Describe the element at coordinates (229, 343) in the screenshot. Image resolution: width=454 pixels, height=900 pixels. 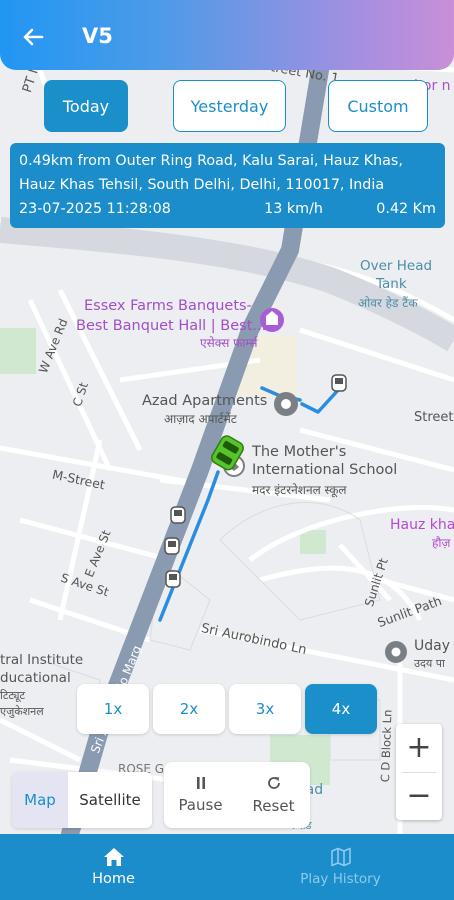
I see `map-label: एसेक्स फार्म्स` at that location.